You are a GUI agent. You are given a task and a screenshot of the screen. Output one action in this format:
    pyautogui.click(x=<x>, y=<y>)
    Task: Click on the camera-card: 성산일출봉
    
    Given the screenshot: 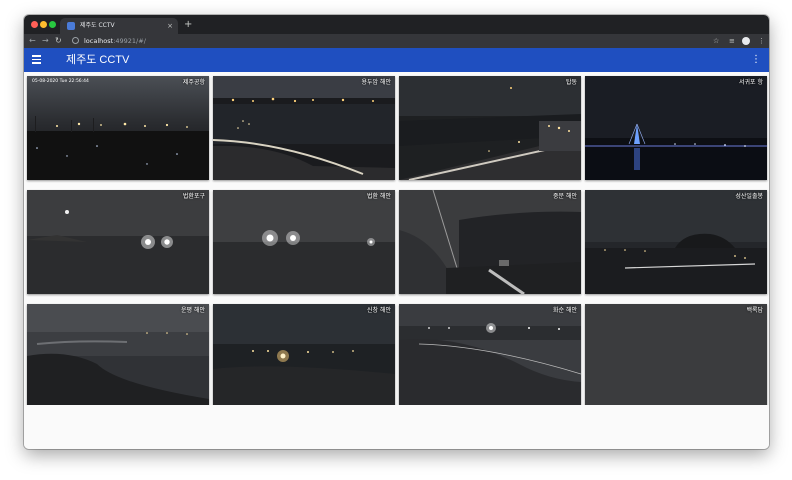 What is the action you would take?
    pyautogui.click(x=676, y=242)
    